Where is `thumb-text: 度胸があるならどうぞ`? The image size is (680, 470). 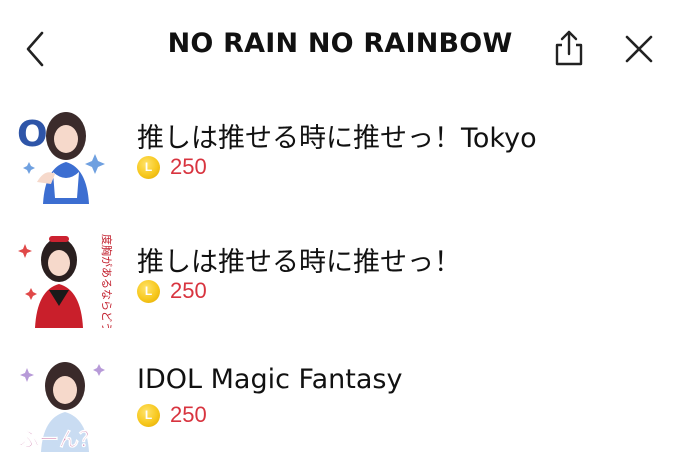 thumb-text: 度胸があるならどうぞ is located at coordinates (107, 281).